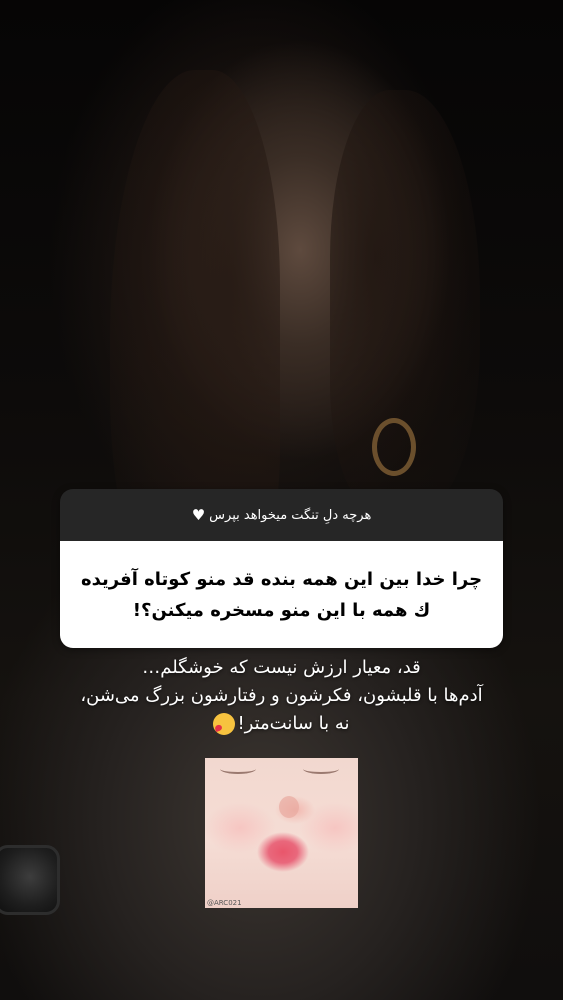 The width and height of the screenshot is (563, 1000). Describe the element at coordinates (281, 833) in the screenshot. I see `baby-kiss-image: @ARC021` at that location.